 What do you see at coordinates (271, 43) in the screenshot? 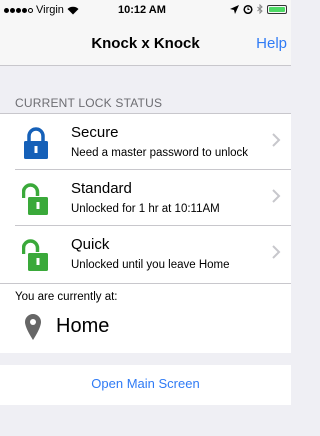
I see `help-button: Help` at bounding box center [271, 43].